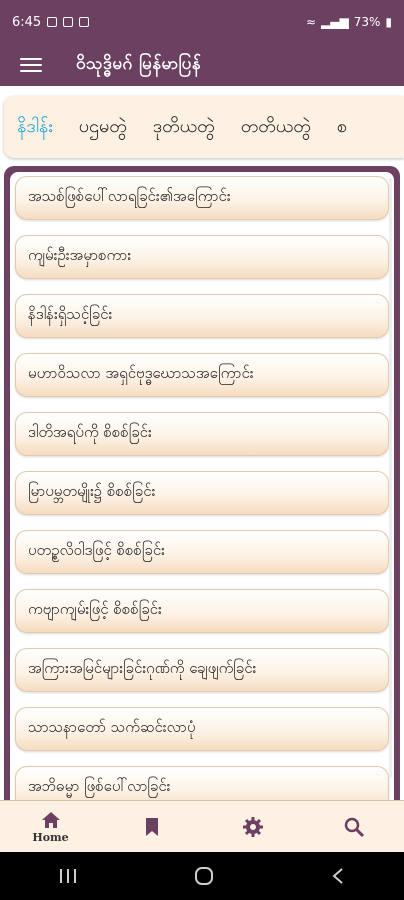 The image size is (404, 900). What do you see at coordinates (367, 22) in the screenshot?
I see `battery-level: 73%` at bounding box center [367, 22].